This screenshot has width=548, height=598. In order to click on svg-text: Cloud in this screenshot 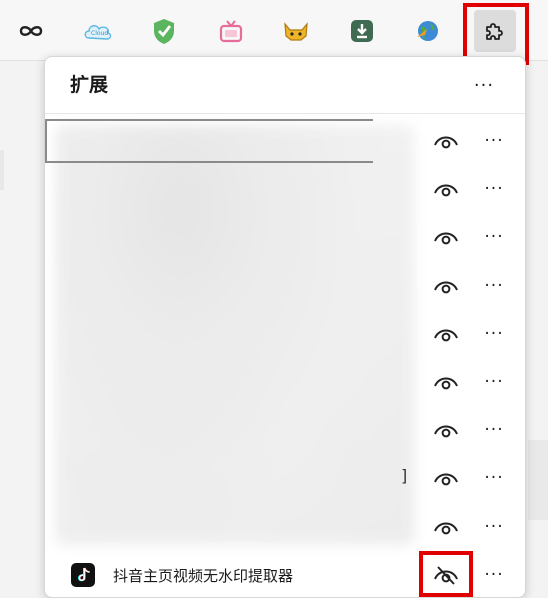, I will do `click(99, 33)`.